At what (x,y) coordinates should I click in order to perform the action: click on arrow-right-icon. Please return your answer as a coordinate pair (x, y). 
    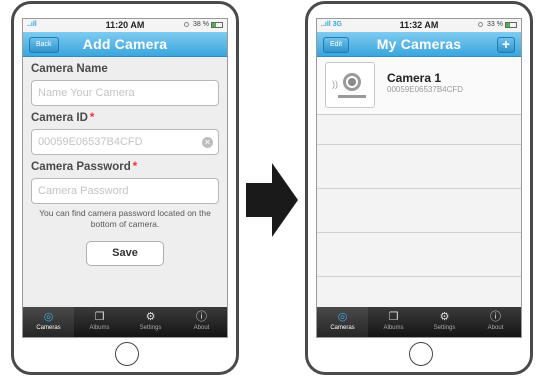
    Looking at the image, I should click on (272, 200).